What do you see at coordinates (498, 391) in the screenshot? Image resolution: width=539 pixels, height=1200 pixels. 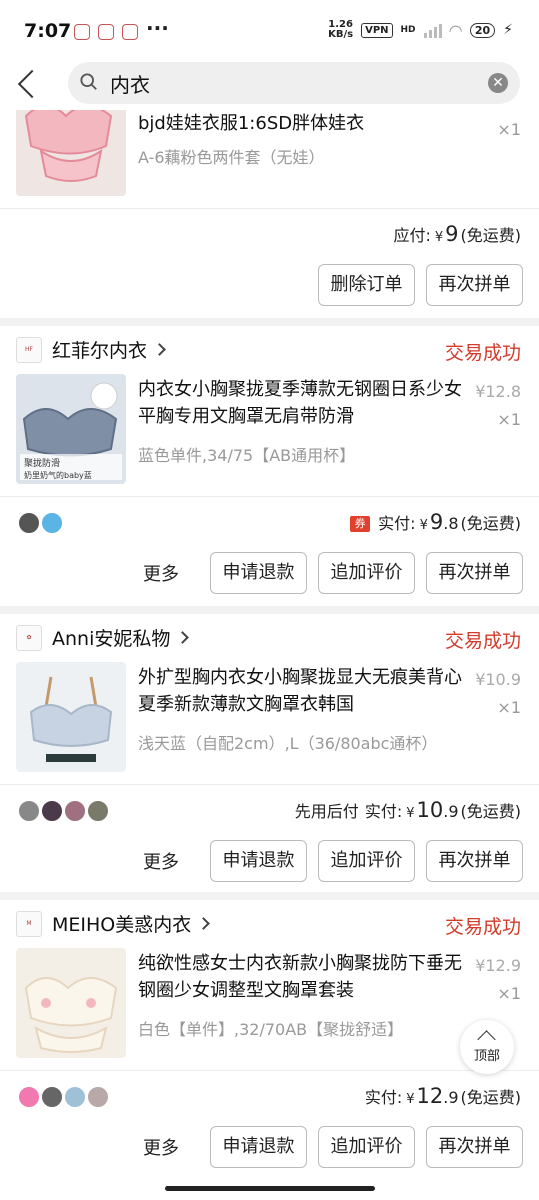 I see `unit-price: ¥12.8` at bounding box center [498, 391].